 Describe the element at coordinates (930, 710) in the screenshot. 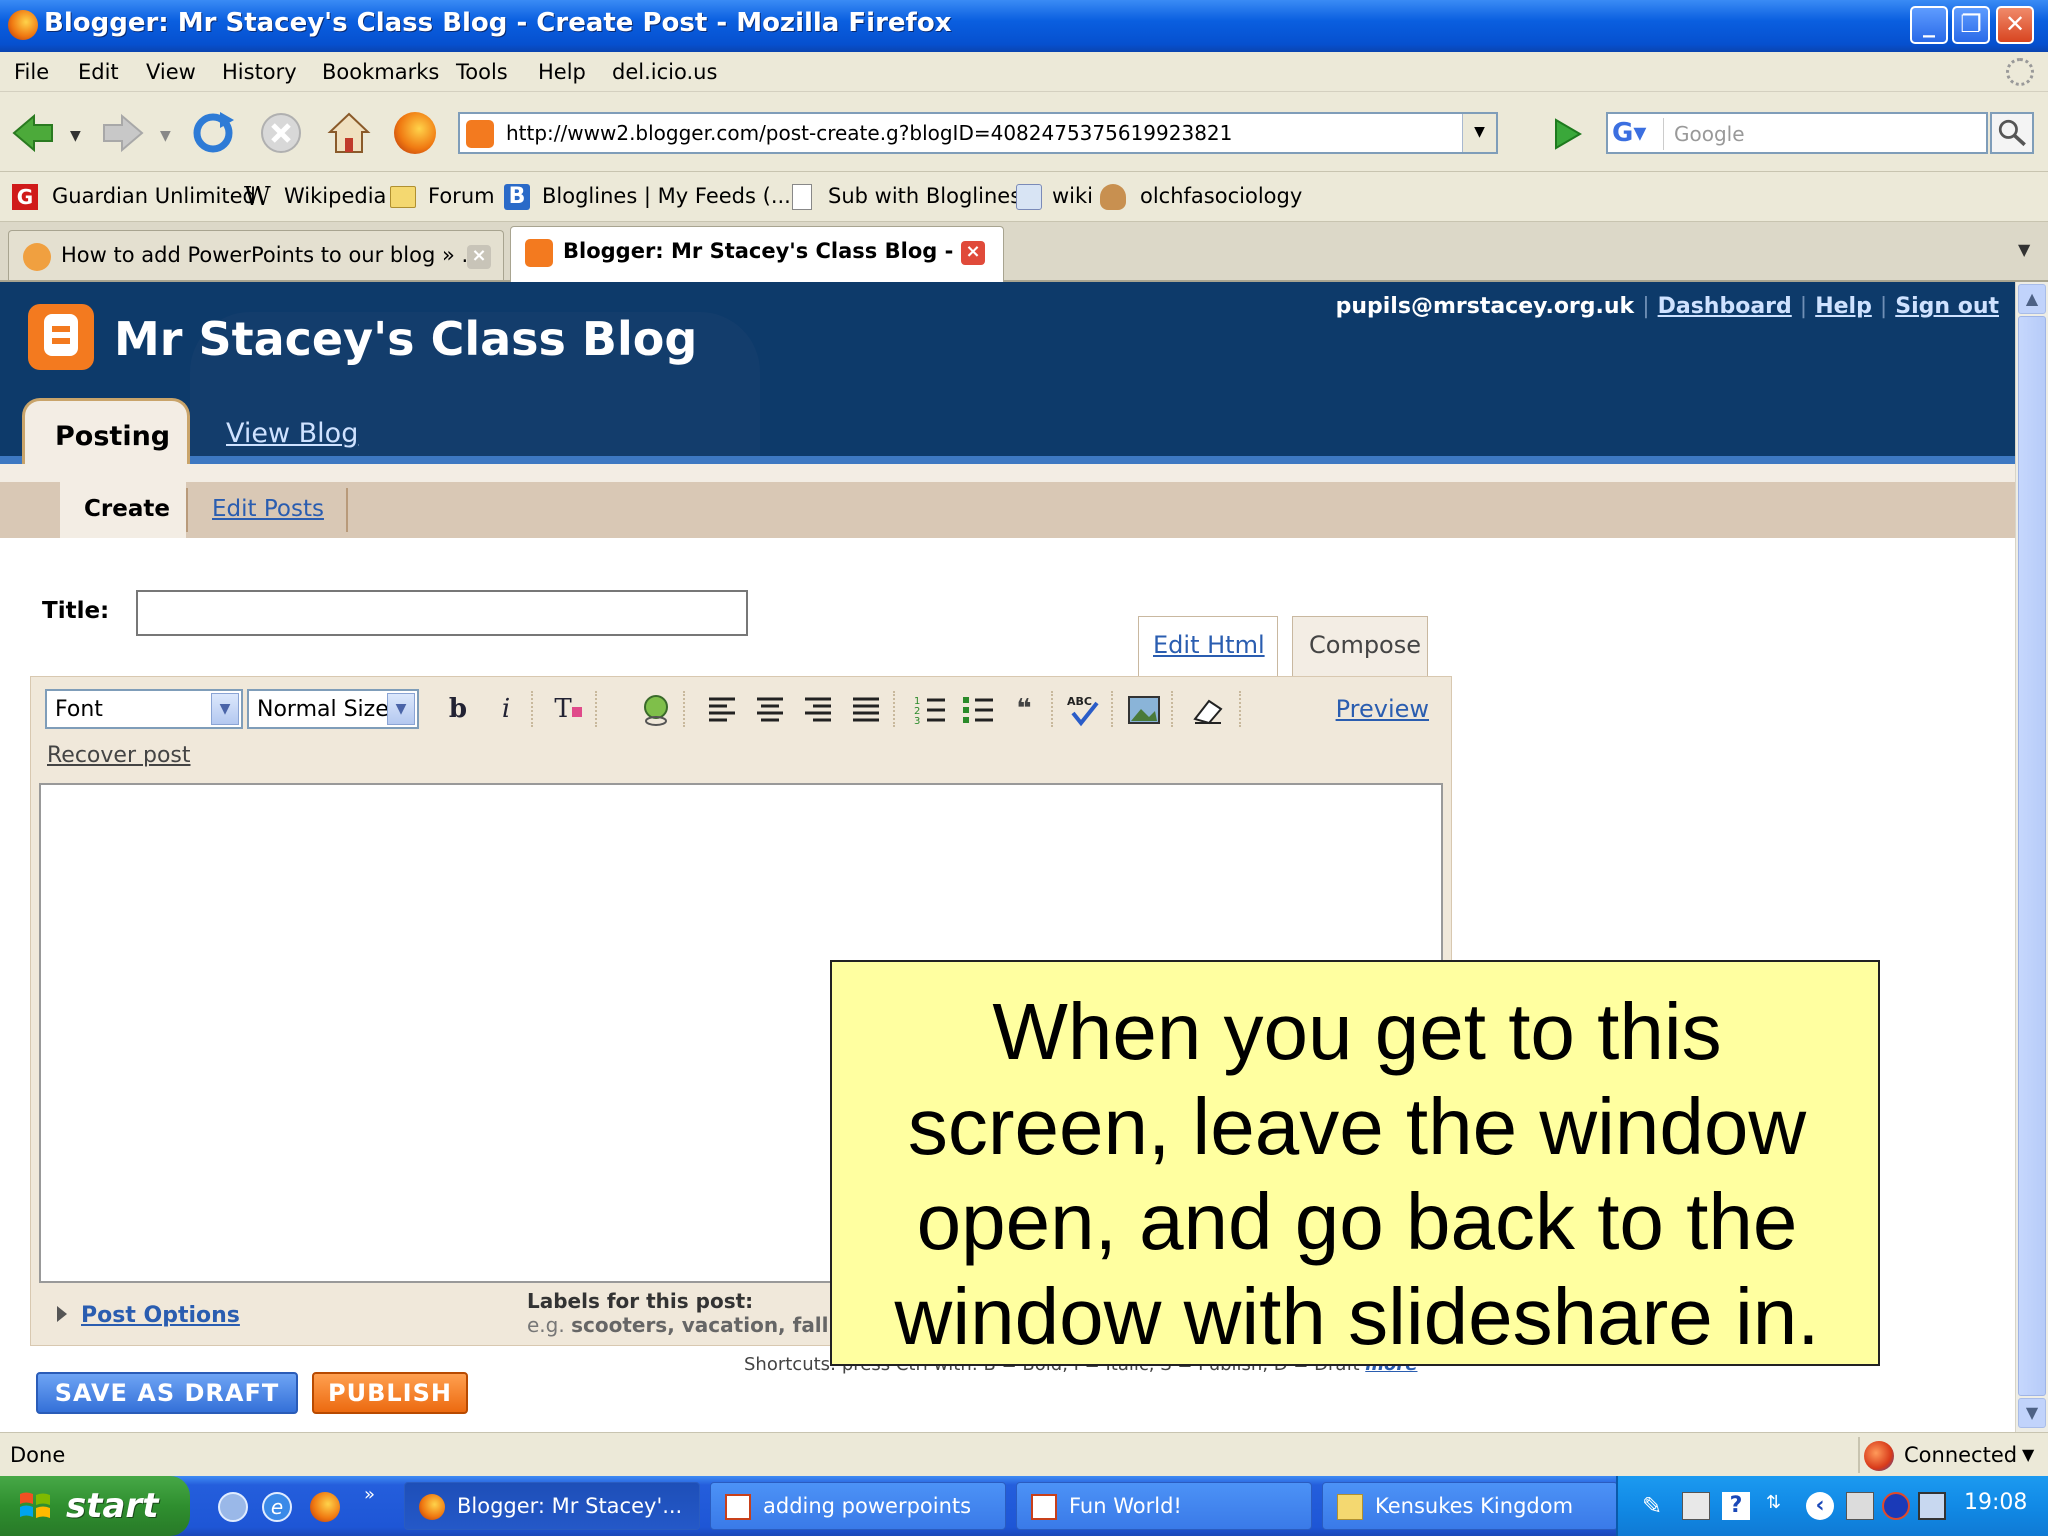

I see `numbered-list-icon: 1 2 3` at that location.